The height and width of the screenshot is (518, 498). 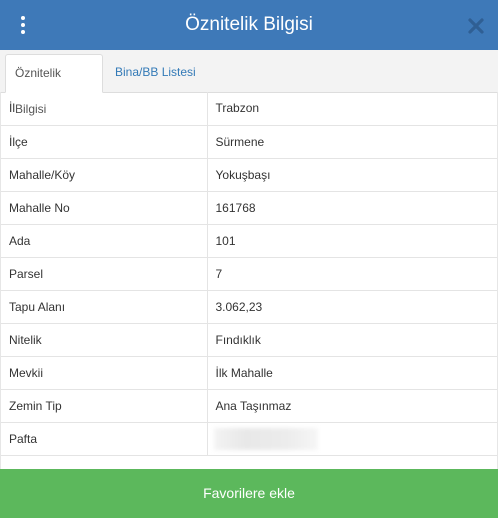 I want to click on row-key: Mevkii, so click(x=104, y=373).